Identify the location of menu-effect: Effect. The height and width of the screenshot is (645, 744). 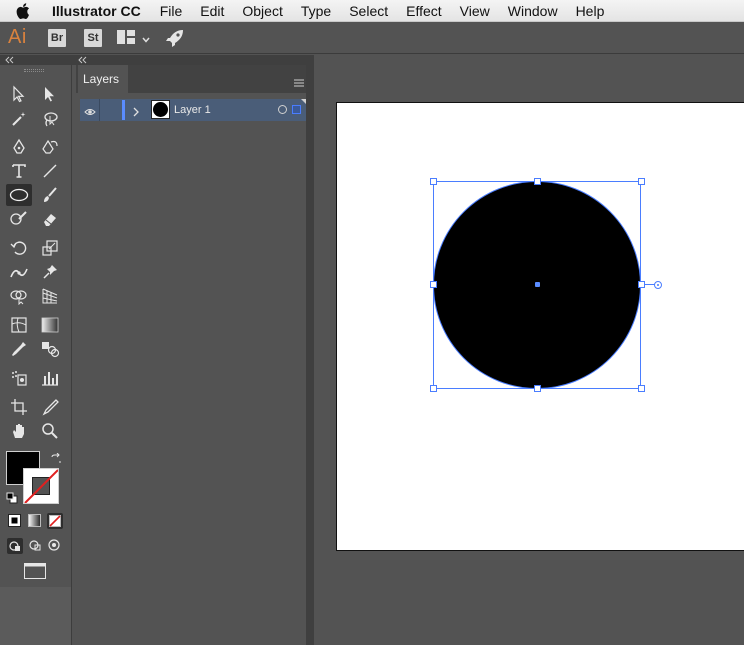
(424, 11).